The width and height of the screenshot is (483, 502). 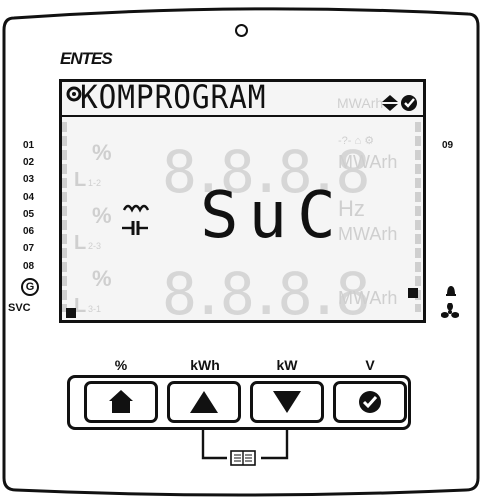 I want to click on brand-logo: ENTES, so click(x=86, y=58).